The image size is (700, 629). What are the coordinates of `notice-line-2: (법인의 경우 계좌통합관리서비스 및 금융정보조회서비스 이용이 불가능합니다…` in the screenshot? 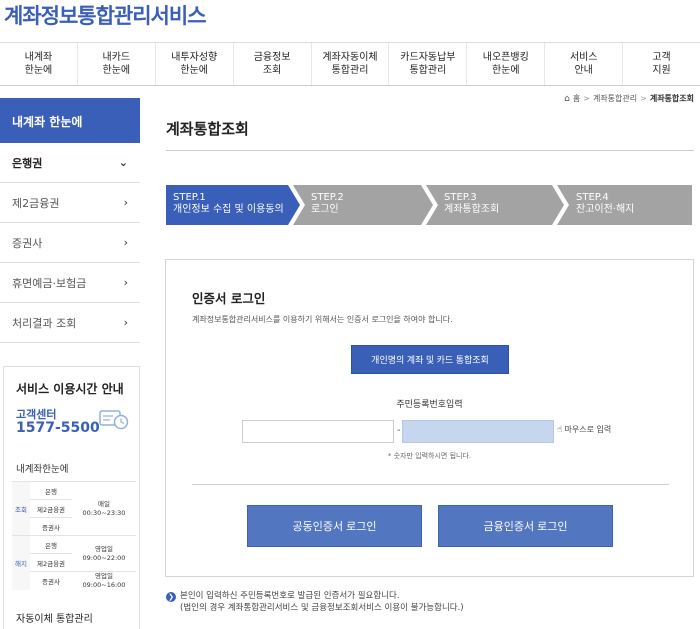 It's located at (322, 608).